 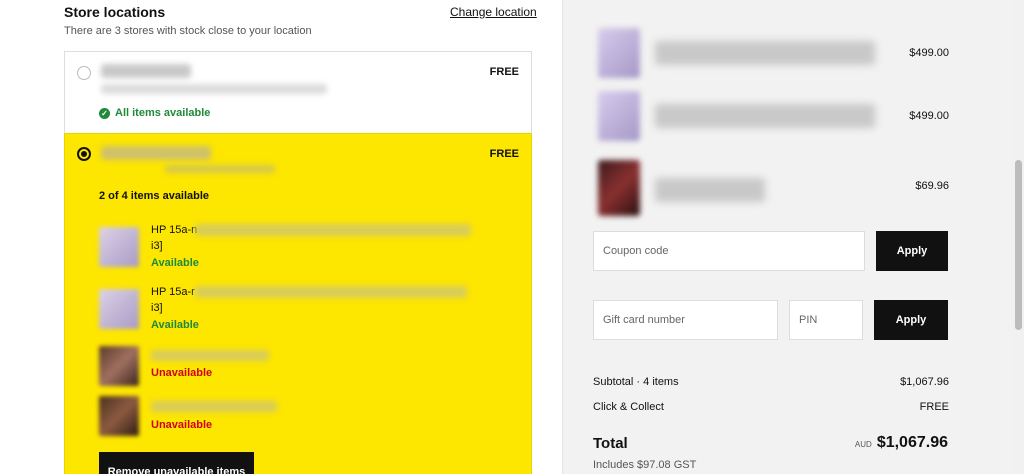 I want to click on store-product-item: HP 15a-n i3] Available, so click(x=299, y=247).